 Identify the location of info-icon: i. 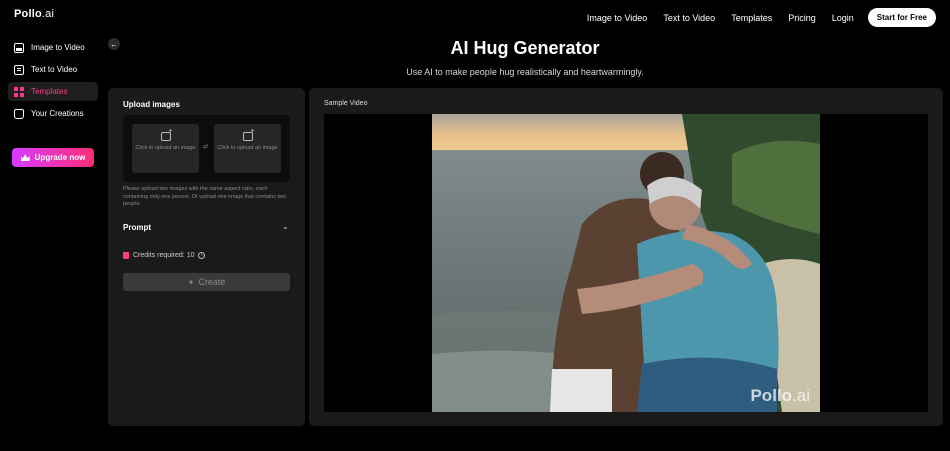
(202, 255).